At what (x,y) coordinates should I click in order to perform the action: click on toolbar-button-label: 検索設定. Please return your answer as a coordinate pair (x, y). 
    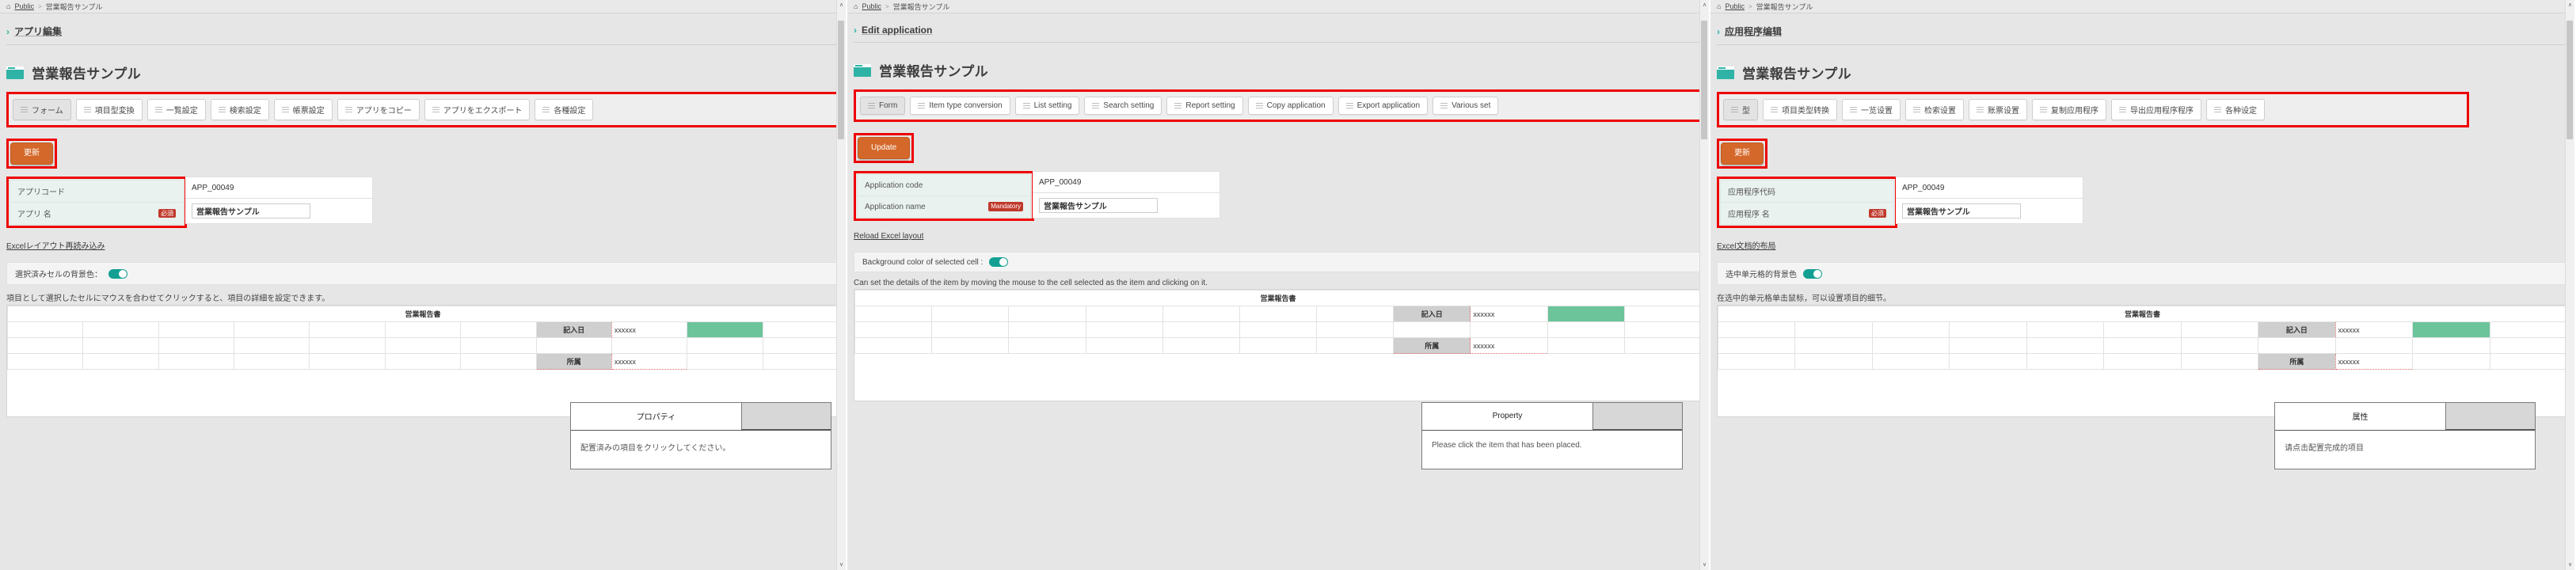
    Looking at the image, I should click on (245, 111).